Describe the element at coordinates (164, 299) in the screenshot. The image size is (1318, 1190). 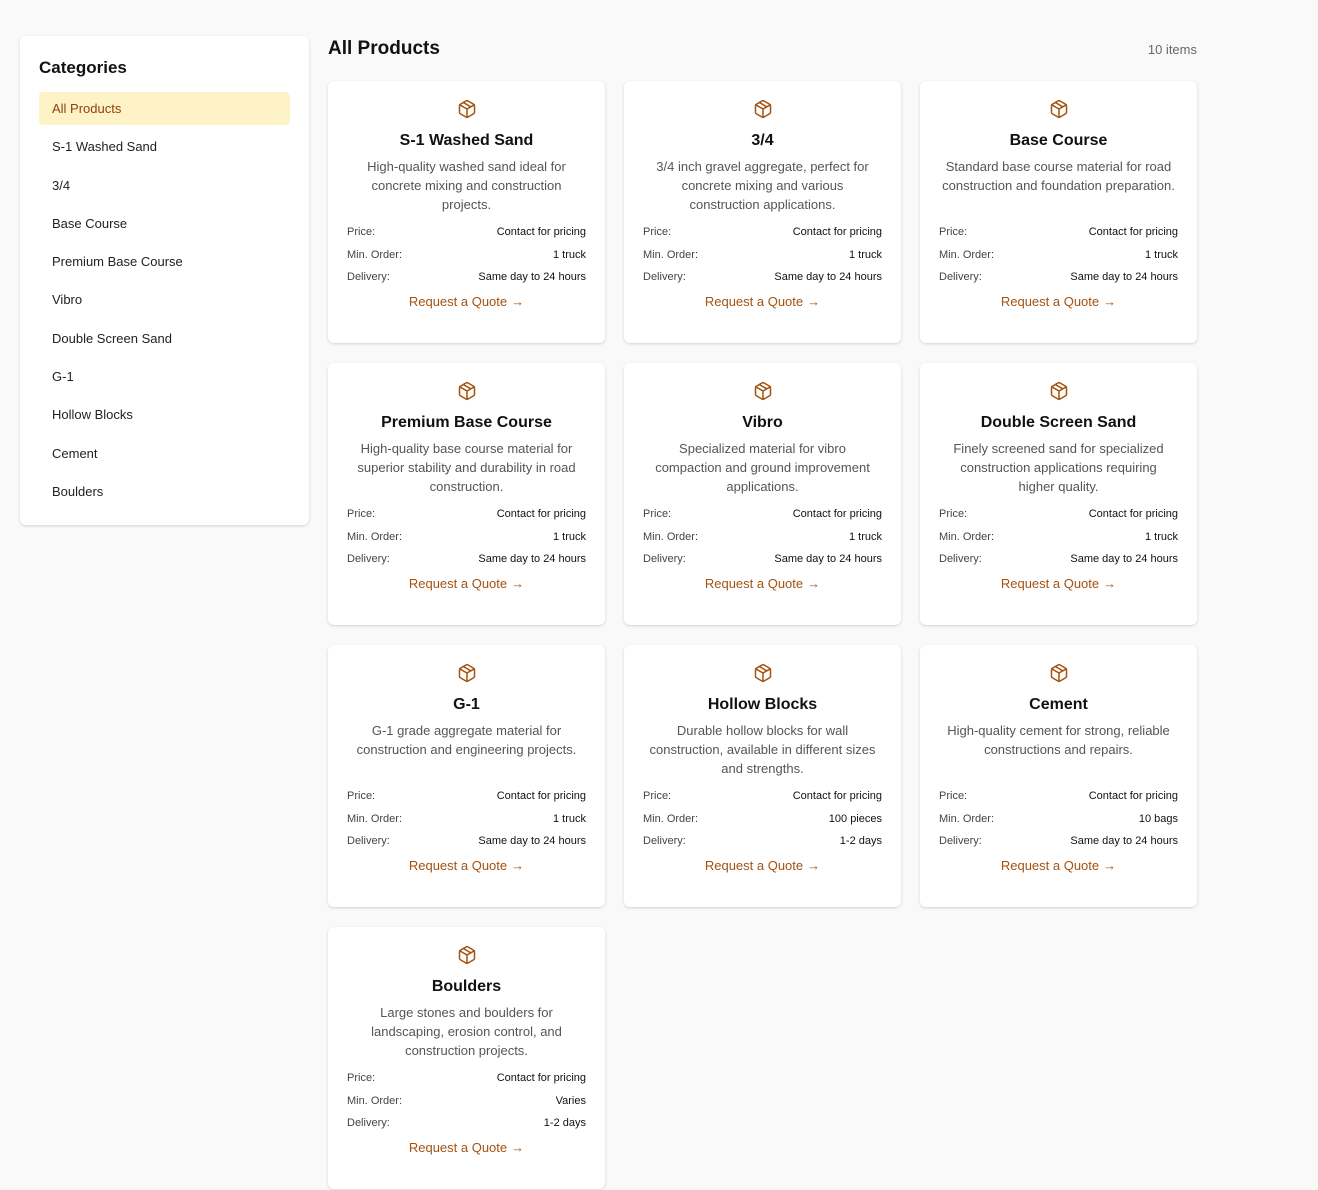
I see `category-item-vibro: Vibro` at that location.